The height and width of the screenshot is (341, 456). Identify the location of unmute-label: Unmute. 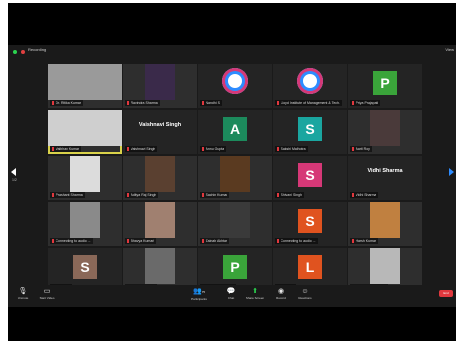
(23, 298).